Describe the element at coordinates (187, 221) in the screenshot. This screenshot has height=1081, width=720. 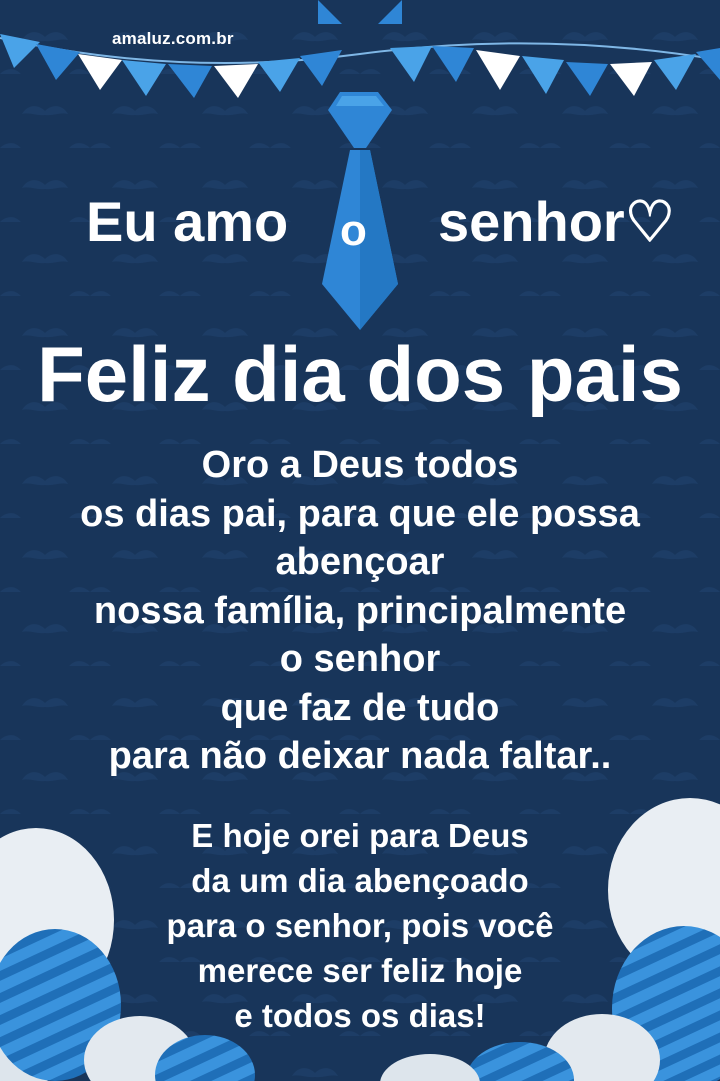
I see `love-text-part1: Eu amo` at that location.